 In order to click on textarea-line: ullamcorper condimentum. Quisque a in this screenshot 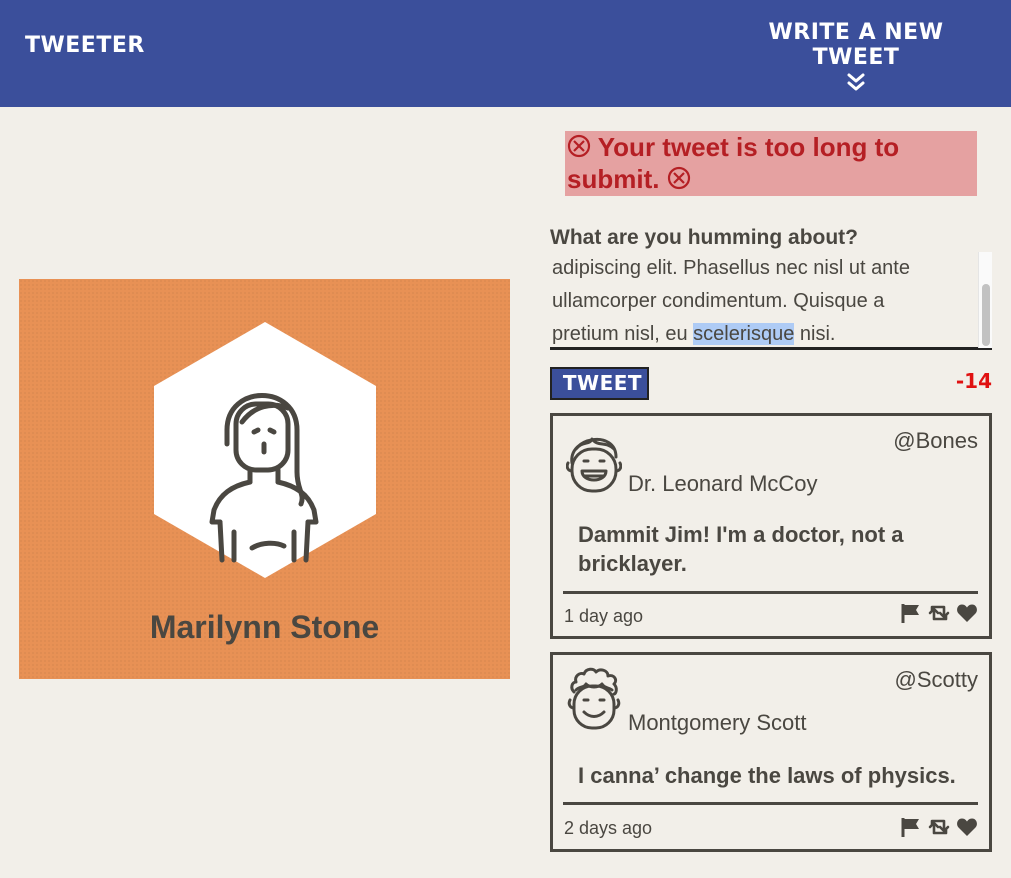, I will do `click(718, 301)`.